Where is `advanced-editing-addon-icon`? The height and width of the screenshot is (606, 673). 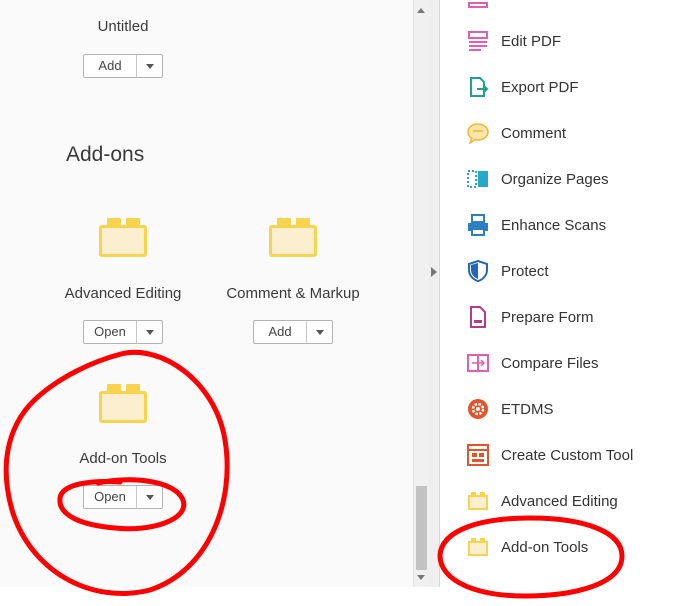
advanced-editing-addon-icon is located at coordinates (478, 501).